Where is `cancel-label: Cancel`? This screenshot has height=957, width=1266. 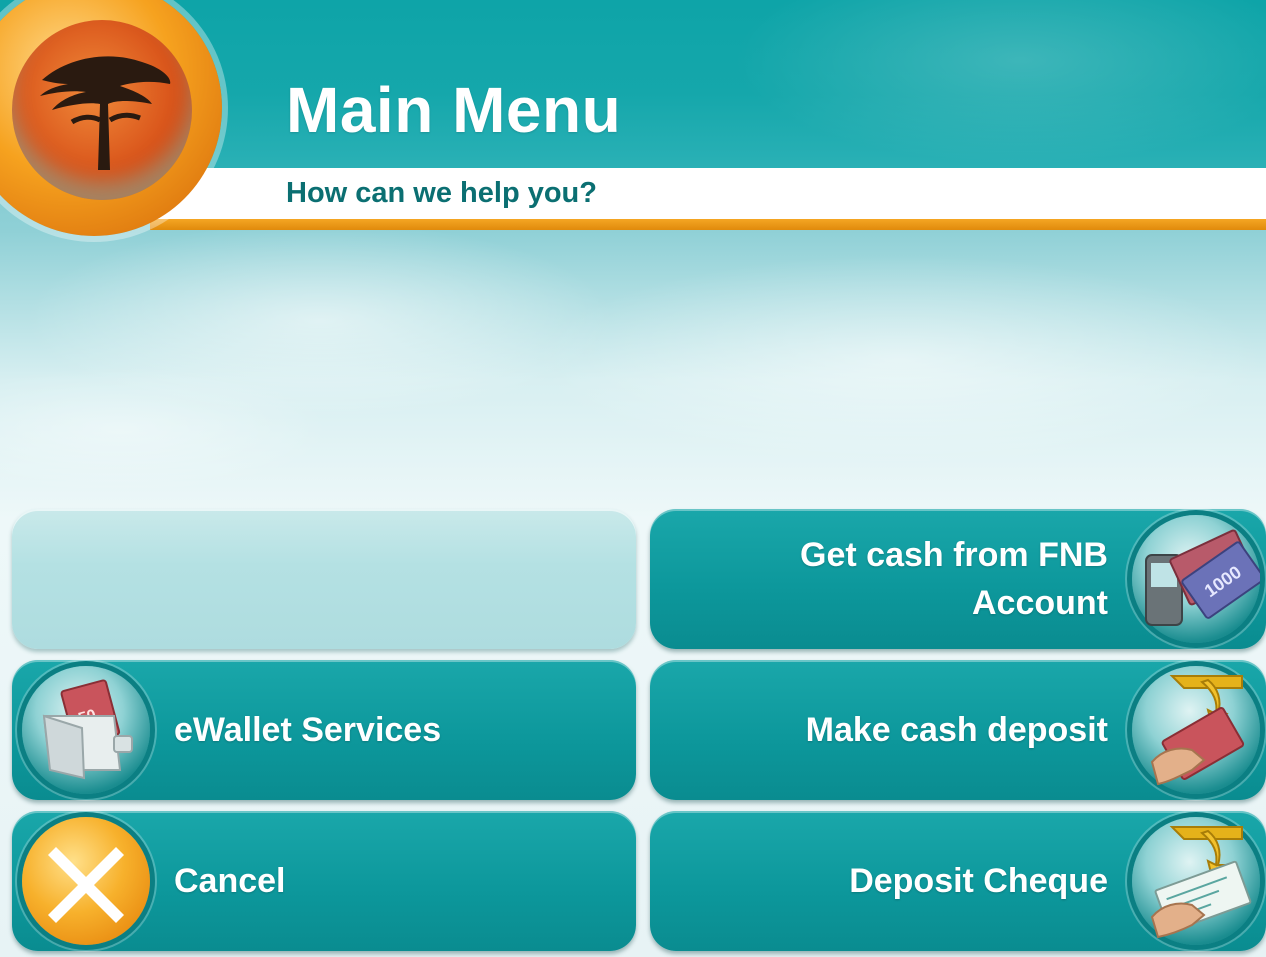
cancel-label: Cancel is located at coordinates (230, 881).